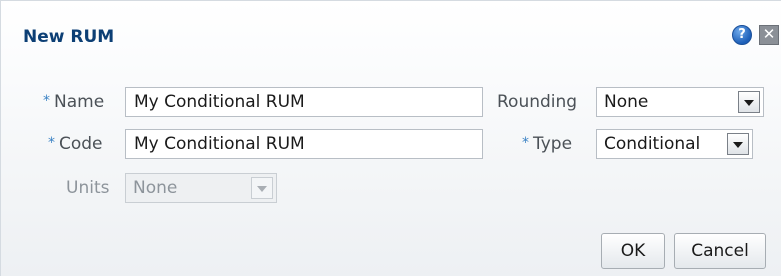  I want to click on rounding-value: None, so click(626, 102).